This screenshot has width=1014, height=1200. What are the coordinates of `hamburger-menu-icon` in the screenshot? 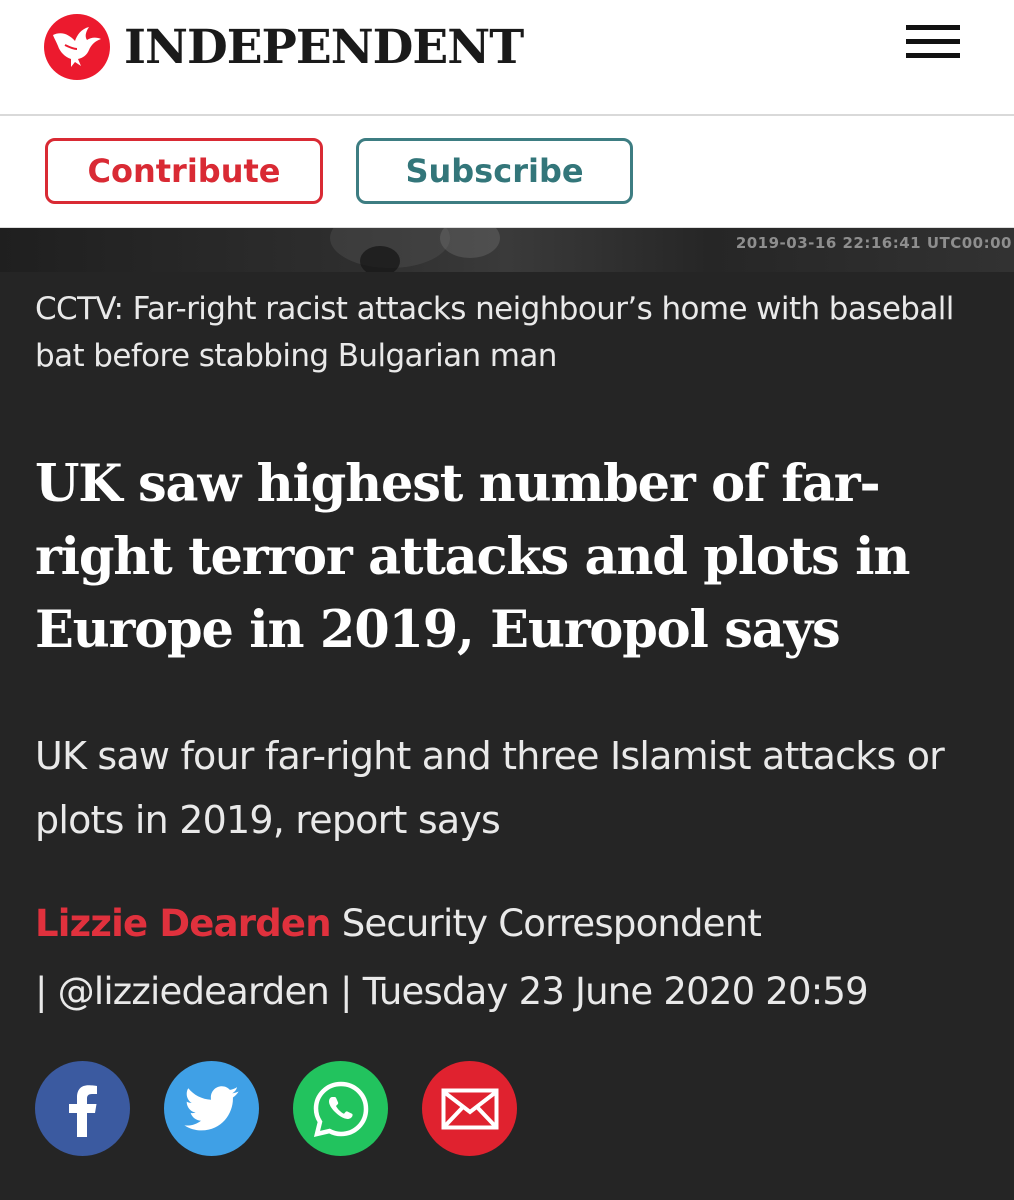 It's located at (934, 43).